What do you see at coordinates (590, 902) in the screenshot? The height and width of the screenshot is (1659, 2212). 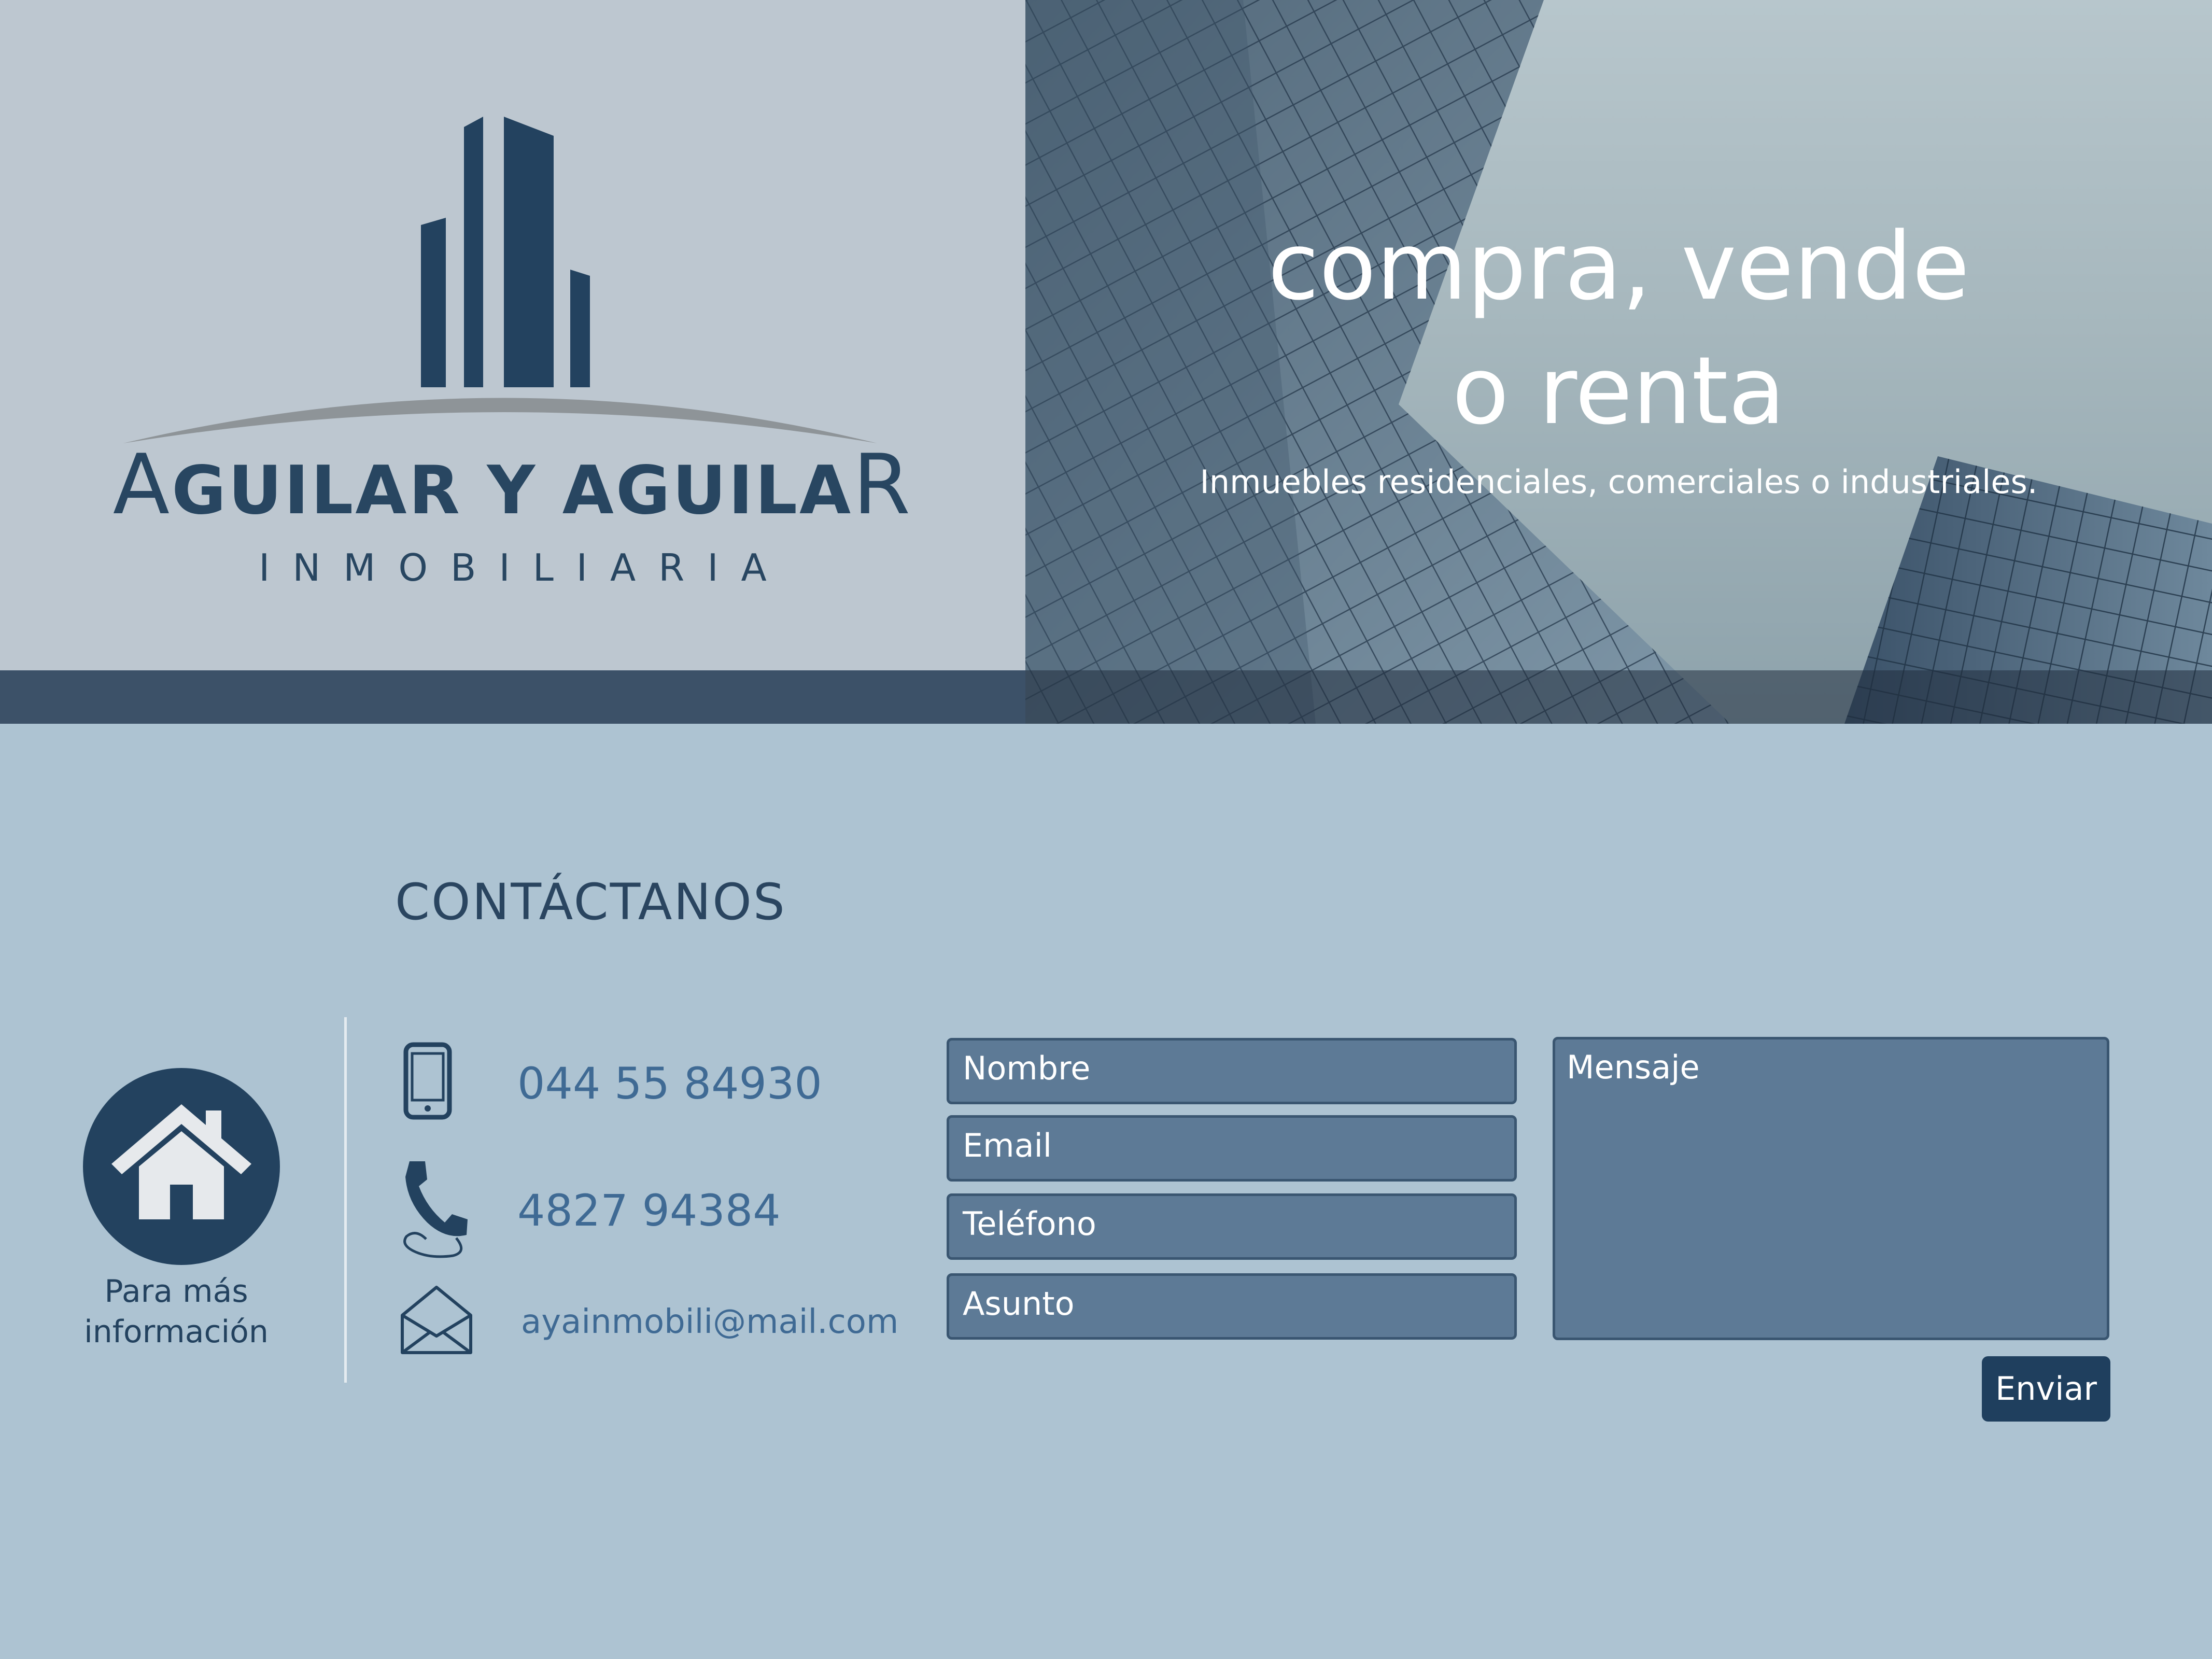 I see `contact-title: CONTÁCTANOS` at bounding box center [590, 902].